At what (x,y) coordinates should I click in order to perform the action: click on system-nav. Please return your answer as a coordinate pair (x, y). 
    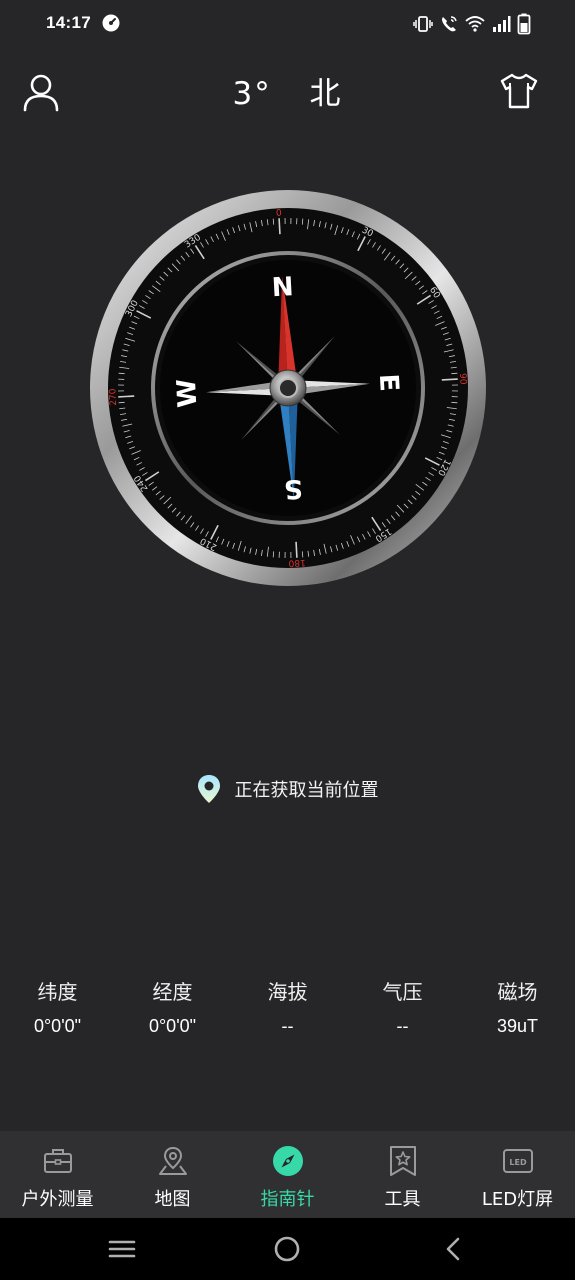
    Looking at the image, I should click on (287, 1249).